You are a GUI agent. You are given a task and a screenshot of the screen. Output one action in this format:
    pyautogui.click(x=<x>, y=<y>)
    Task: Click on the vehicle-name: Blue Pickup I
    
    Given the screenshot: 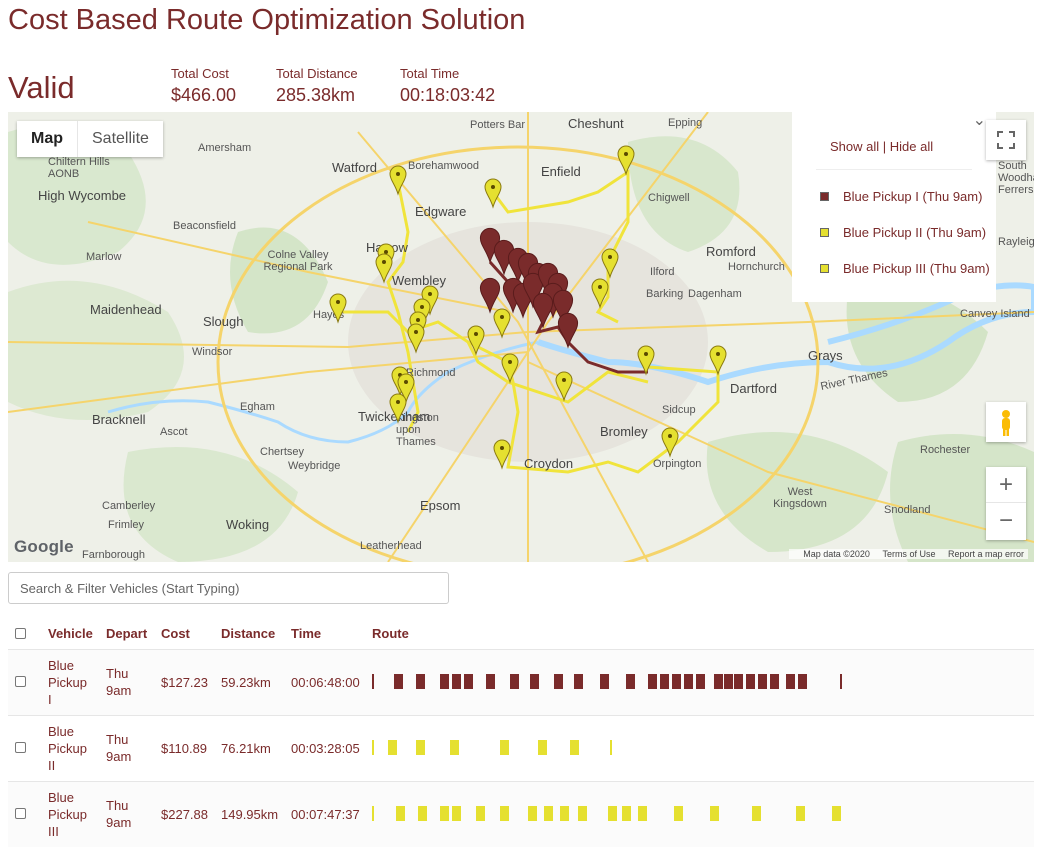 What is the action you would take?
    pyautogui.click(x=68, y=682)
    